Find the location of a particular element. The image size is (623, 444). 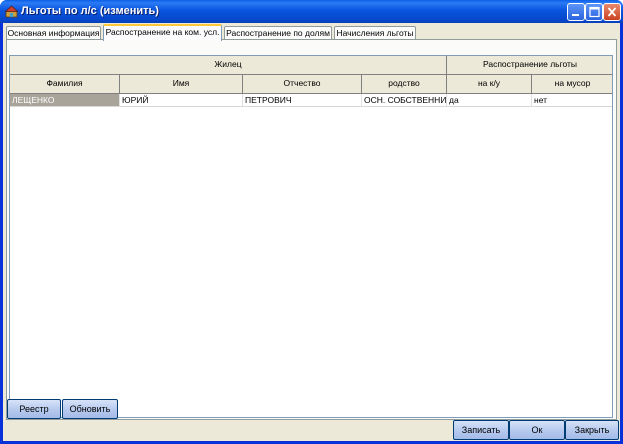

tab-label: Распостранение по долям is located at coordinates (278, 33).